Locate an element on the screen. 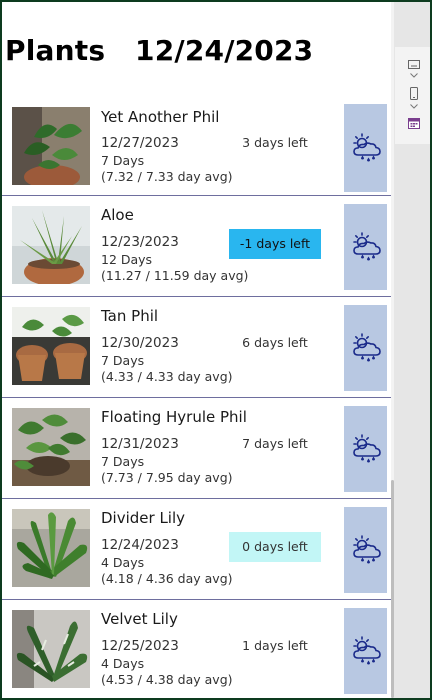  next-water-date: 12/27/2023 is located at coordinates (140, 143).